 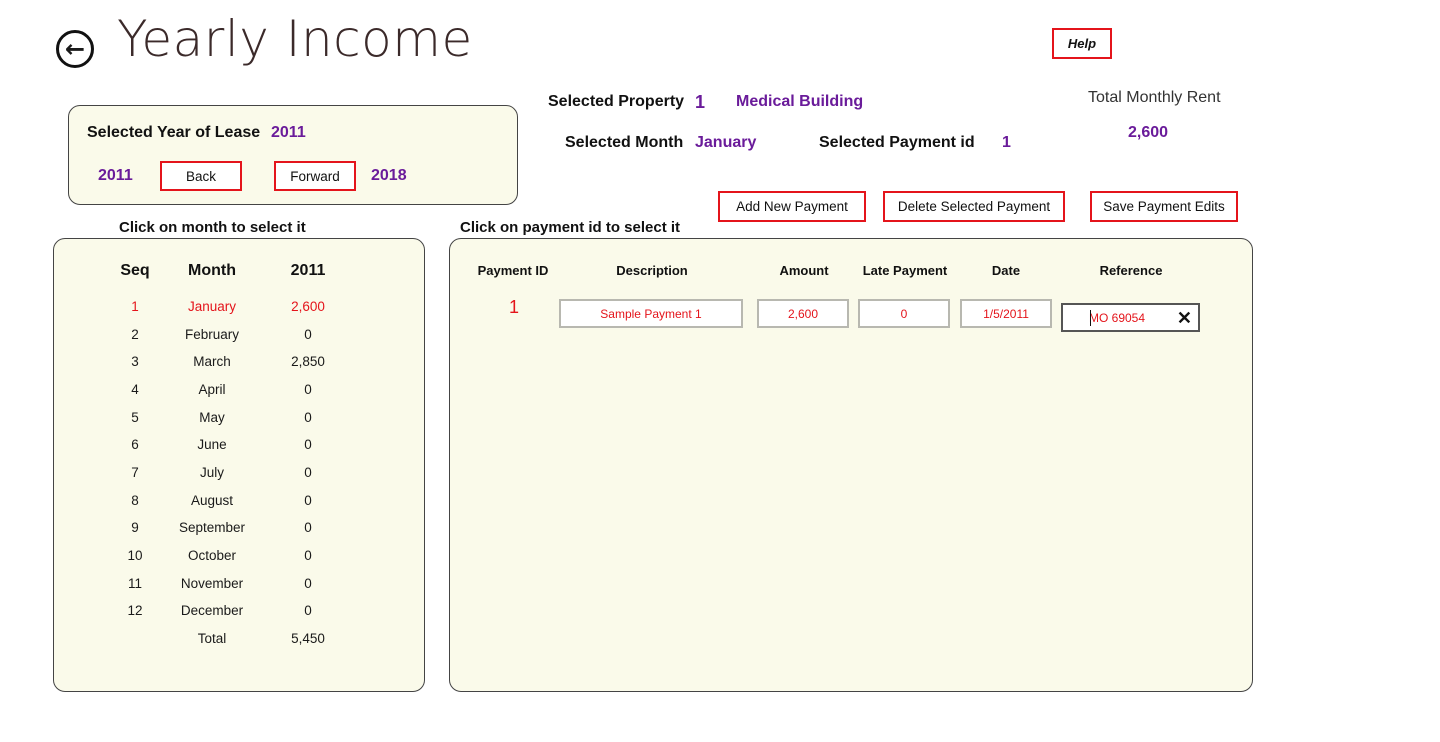 I want to click on month-cell: April, so click(x=212, y=389).